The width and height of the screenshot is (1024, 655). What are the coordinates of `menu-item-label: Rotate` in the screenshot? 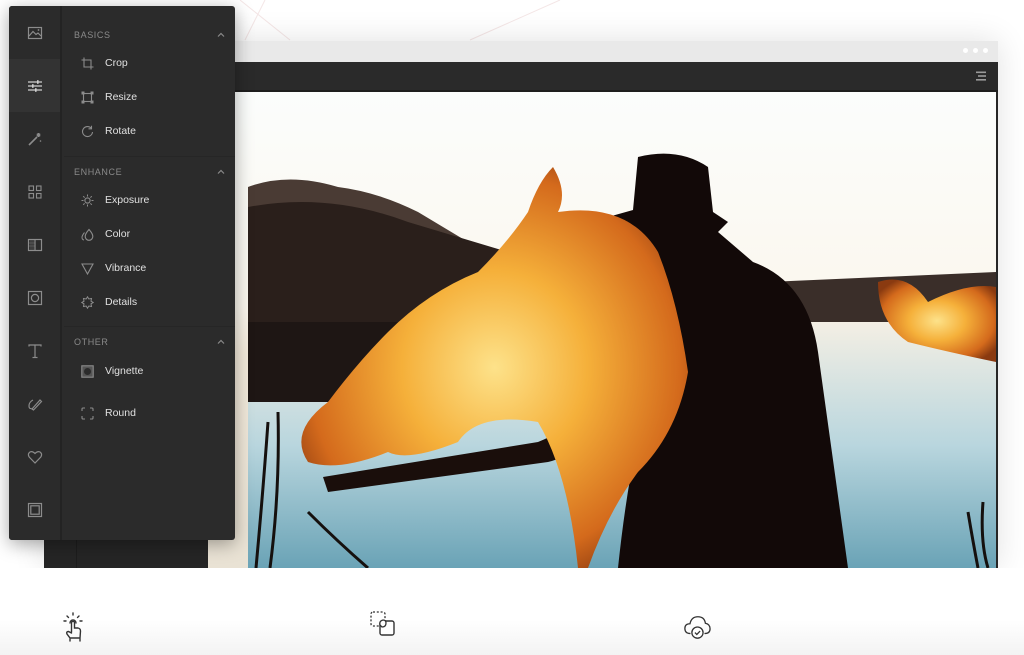 It's located at (120, 131).